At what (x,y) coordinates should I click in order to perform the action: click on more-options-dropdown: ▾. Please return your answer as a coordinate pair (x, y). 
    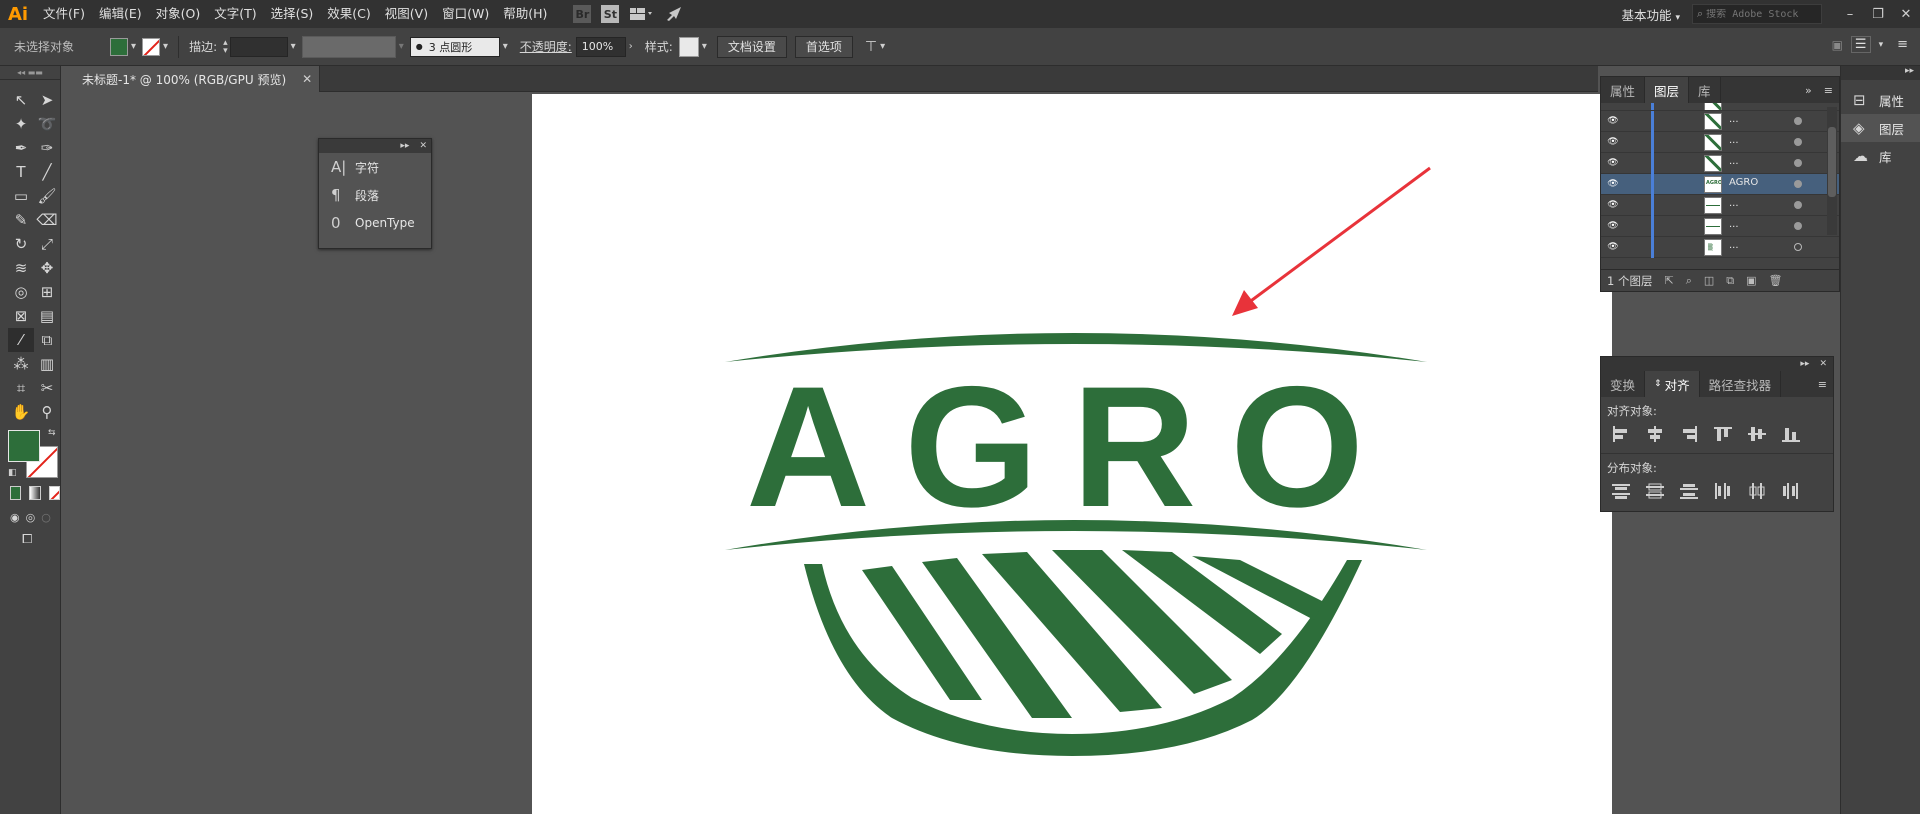
    Looking at the image, I should click on (882, 46).